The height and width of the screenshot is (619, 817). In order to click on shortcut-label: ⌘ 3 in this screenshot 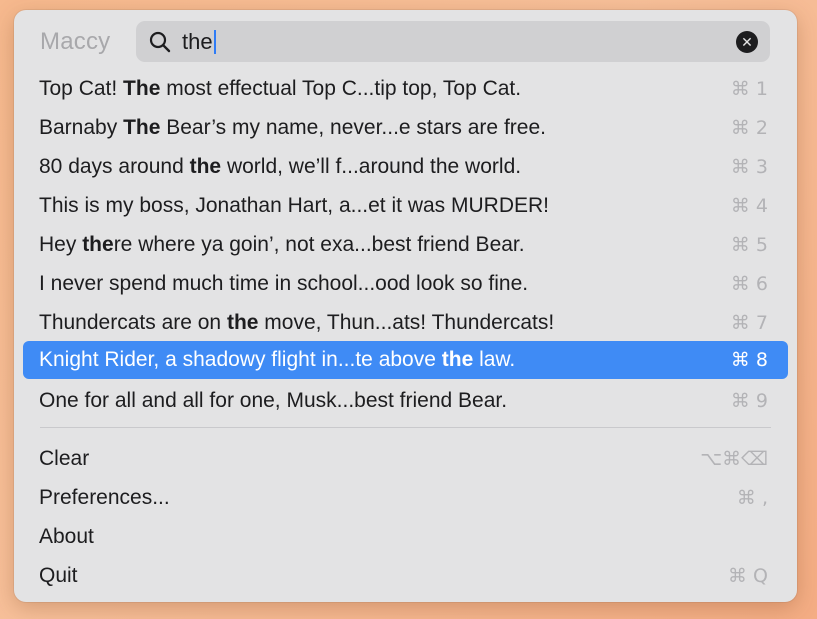, I will do `click(749, 167)`.